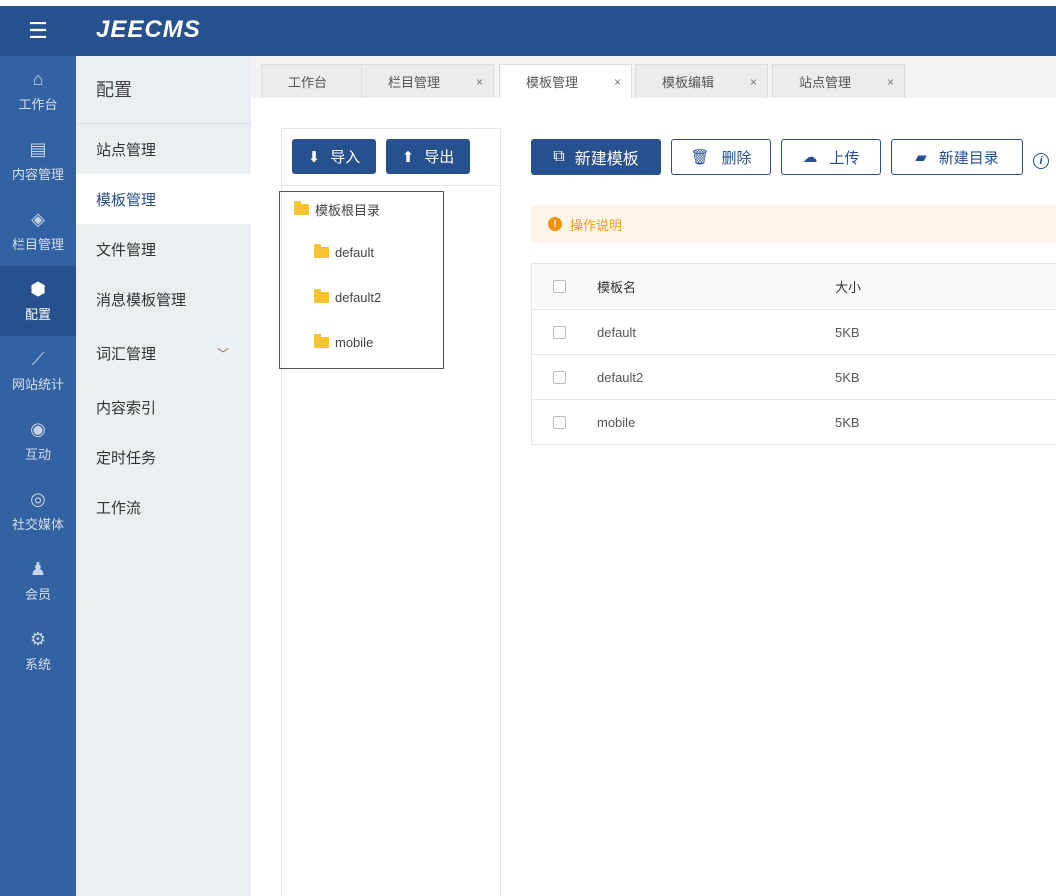  Describe the element at coordinates (334, 156) in the screenshot. I see `import-button: ⬇ 导入` at that location.